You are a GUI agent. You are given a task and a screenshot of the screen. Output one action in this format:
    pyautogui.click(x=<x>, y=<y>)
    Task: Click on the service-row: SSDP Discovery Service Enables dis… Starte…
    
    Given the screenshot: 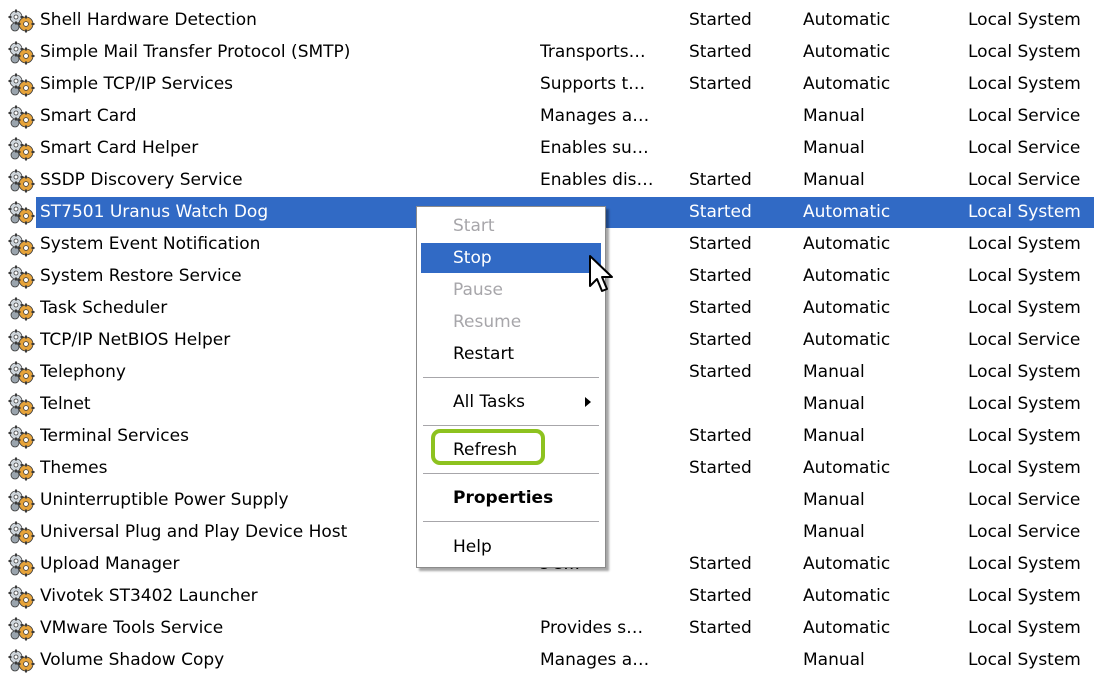 What is the action you would take?
    pyautogui.click(x=547, y=180)
    